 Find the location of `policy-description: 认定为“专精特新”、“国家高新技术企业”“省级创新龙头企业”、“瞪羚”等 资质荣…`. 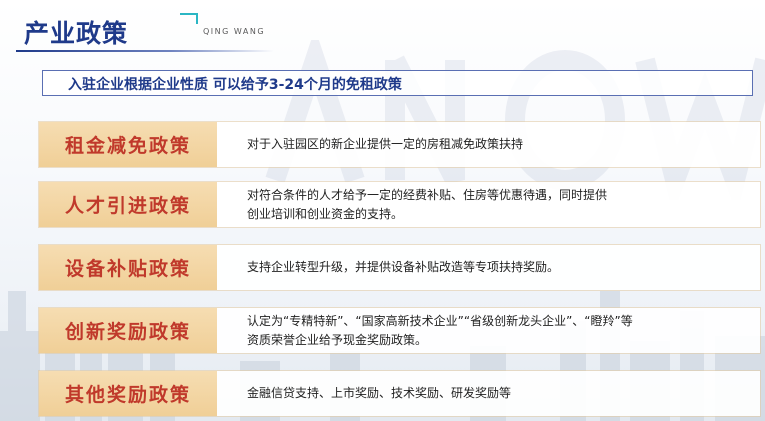

policy-description: 认定为“专精特新”、“国家高新技术企业”“省级创新龙头企业”、“瞪羚”等 资质荣… is located at coordinates (493, 330).